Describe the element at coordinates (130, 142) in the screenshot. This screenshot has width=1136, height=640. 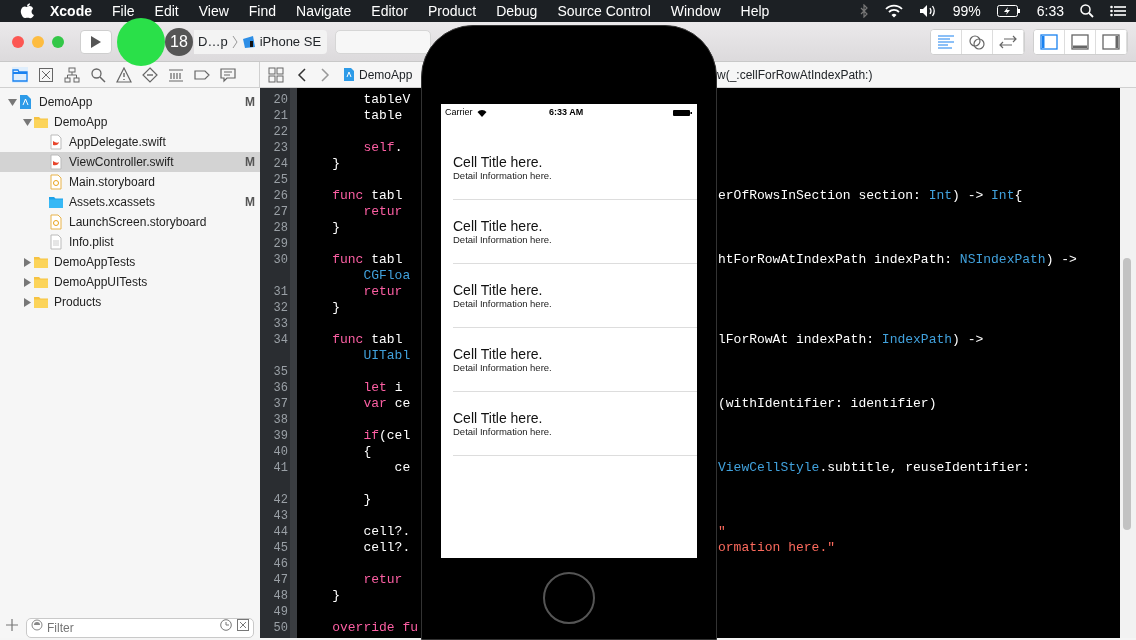
I see `tree-row: AppDelegate.swift` at that location.